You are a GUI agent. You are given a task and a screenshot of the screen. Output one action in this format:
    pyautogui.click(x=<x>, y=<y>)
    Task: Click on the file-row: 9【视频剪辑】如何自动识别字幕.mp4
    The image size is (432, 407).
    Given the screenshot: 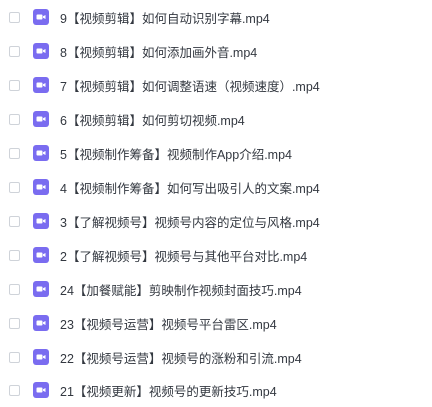 What is the action you would take?
    pyautogui.click(x=216, y=17)
    